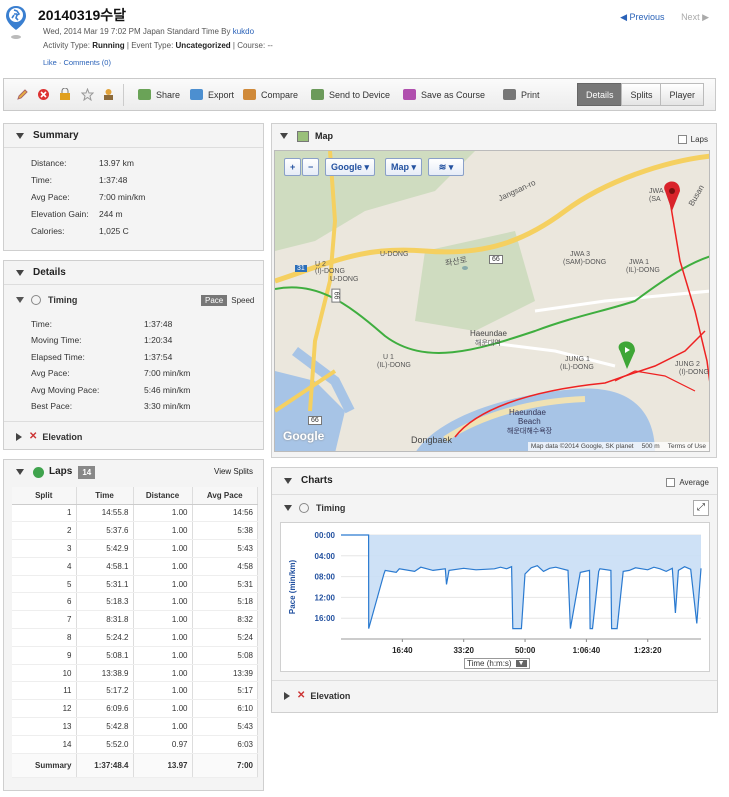 The image size is (729, 797). I want to click on view-tabs: Details Splits Player, so click(640, 94).